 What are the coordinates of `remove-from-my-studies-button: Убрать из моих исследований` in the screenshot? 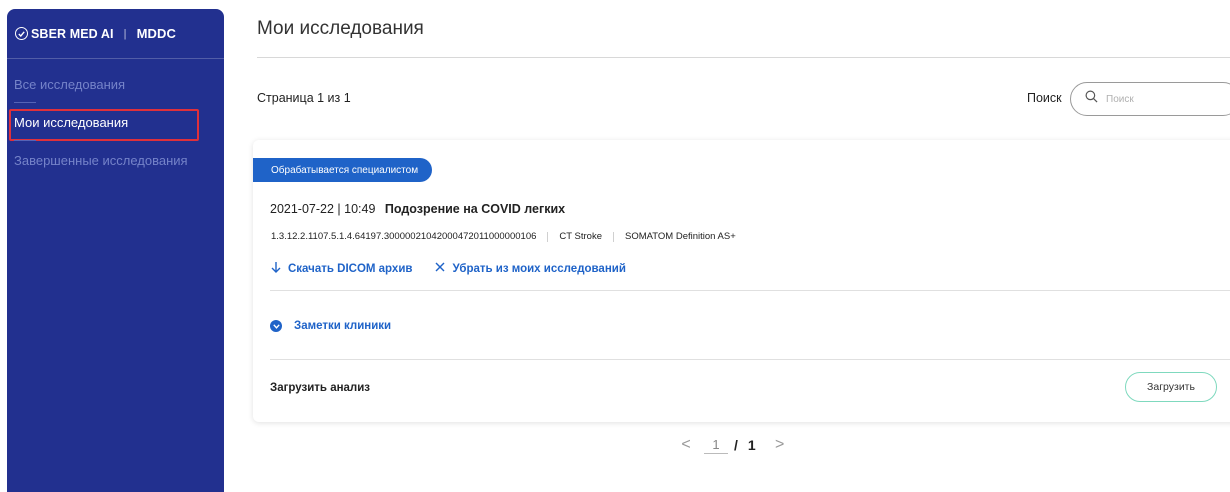 It's located at (530, 268).